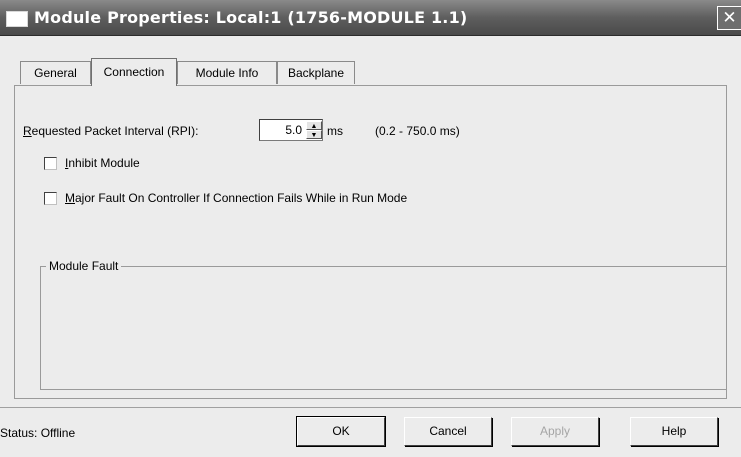 Image resolution: width=741 pixels, height=457 pixels. Describe the element at coordinates (50, 198) in the screenshot. I see `major-fault-checkbox` at that location.